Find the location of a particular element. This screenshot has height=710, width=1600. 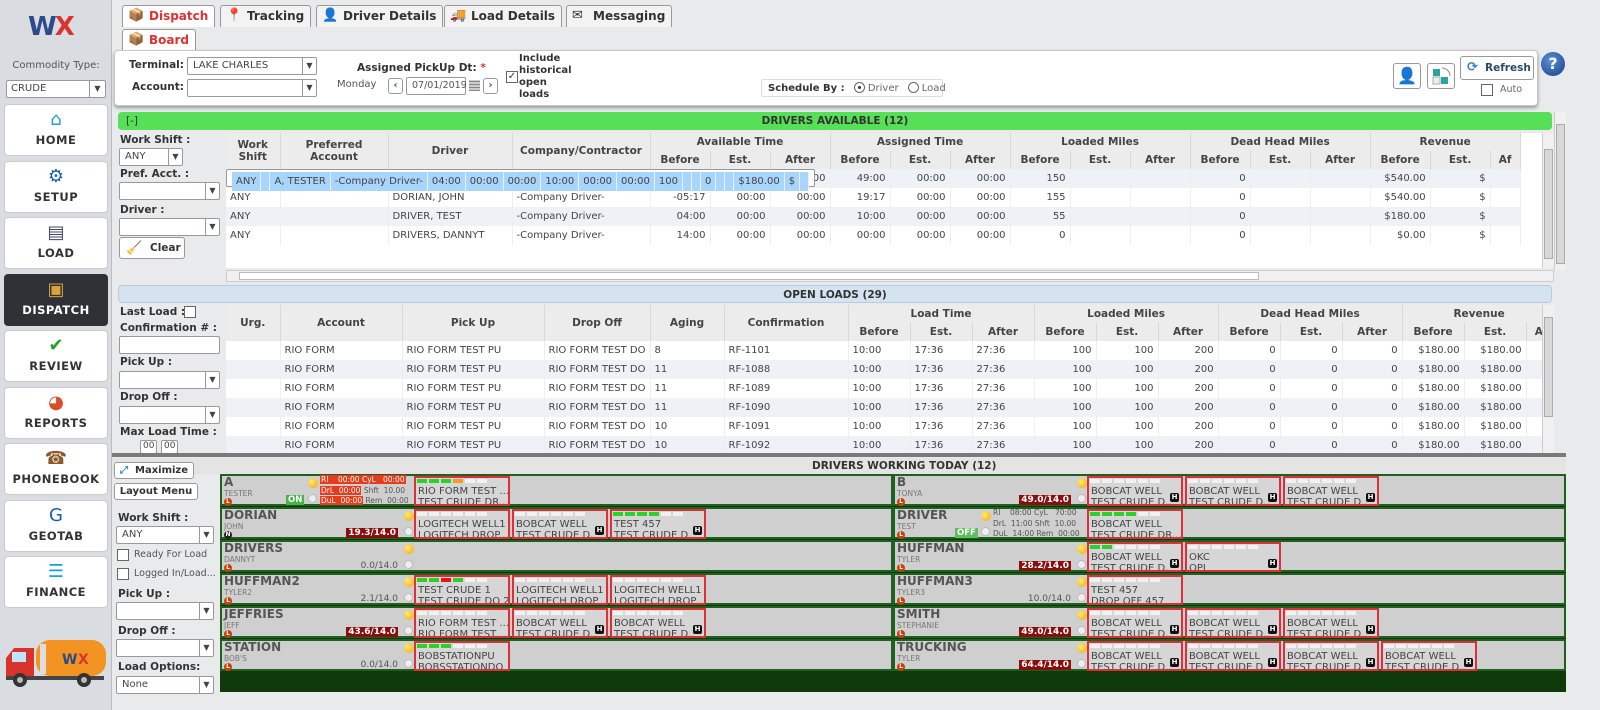

collapse-toggle: [-] is located at coordinates (132, 121).